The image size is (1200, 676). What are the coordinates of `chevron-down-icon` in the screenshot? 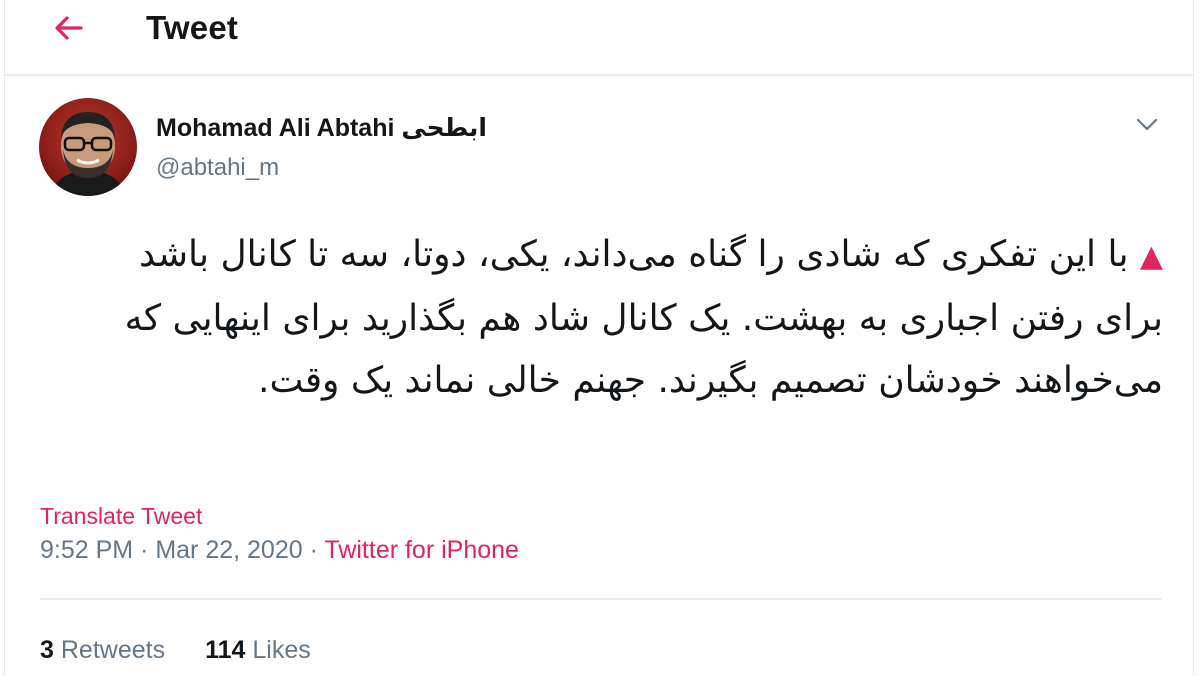 It's located at (1147, 124).